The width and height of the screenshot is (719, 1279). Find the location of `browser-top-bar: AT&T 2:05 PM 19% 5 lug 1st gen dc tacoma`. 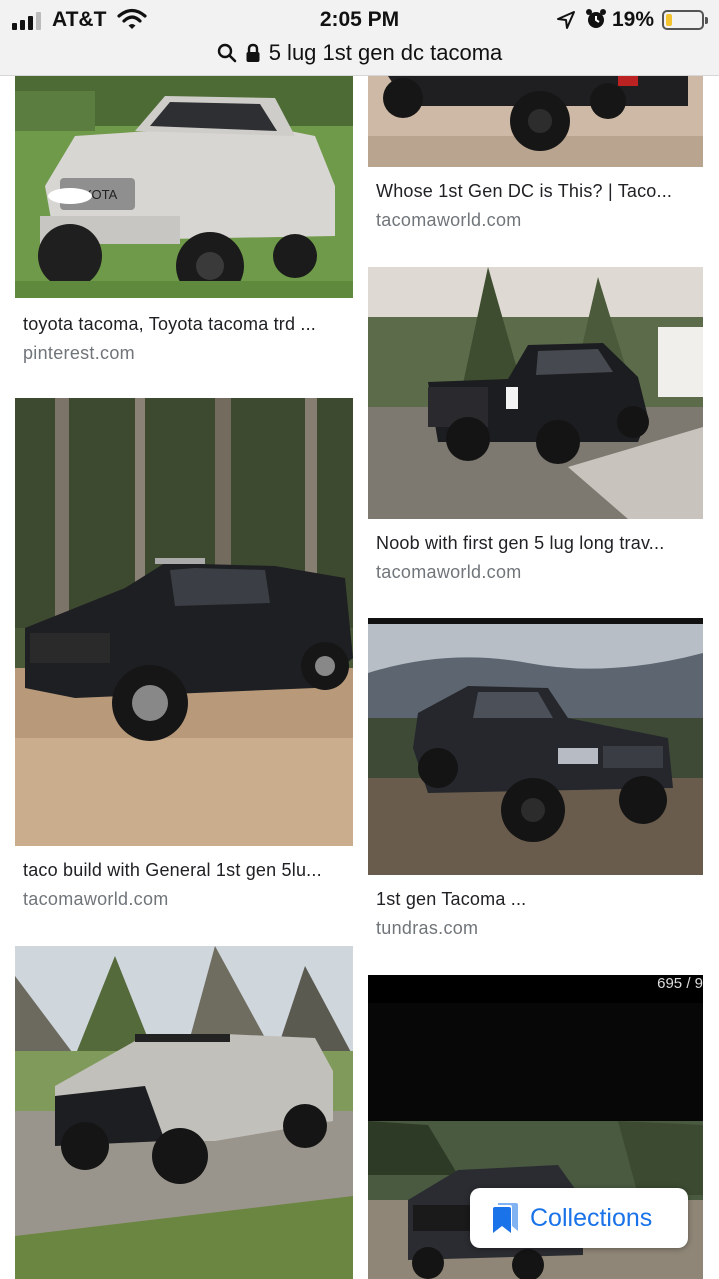

browser-top-bar: AT&T 2:05 PM 19% 5 lug 1st gen dc tacoma is located at coordinates (359, 38).